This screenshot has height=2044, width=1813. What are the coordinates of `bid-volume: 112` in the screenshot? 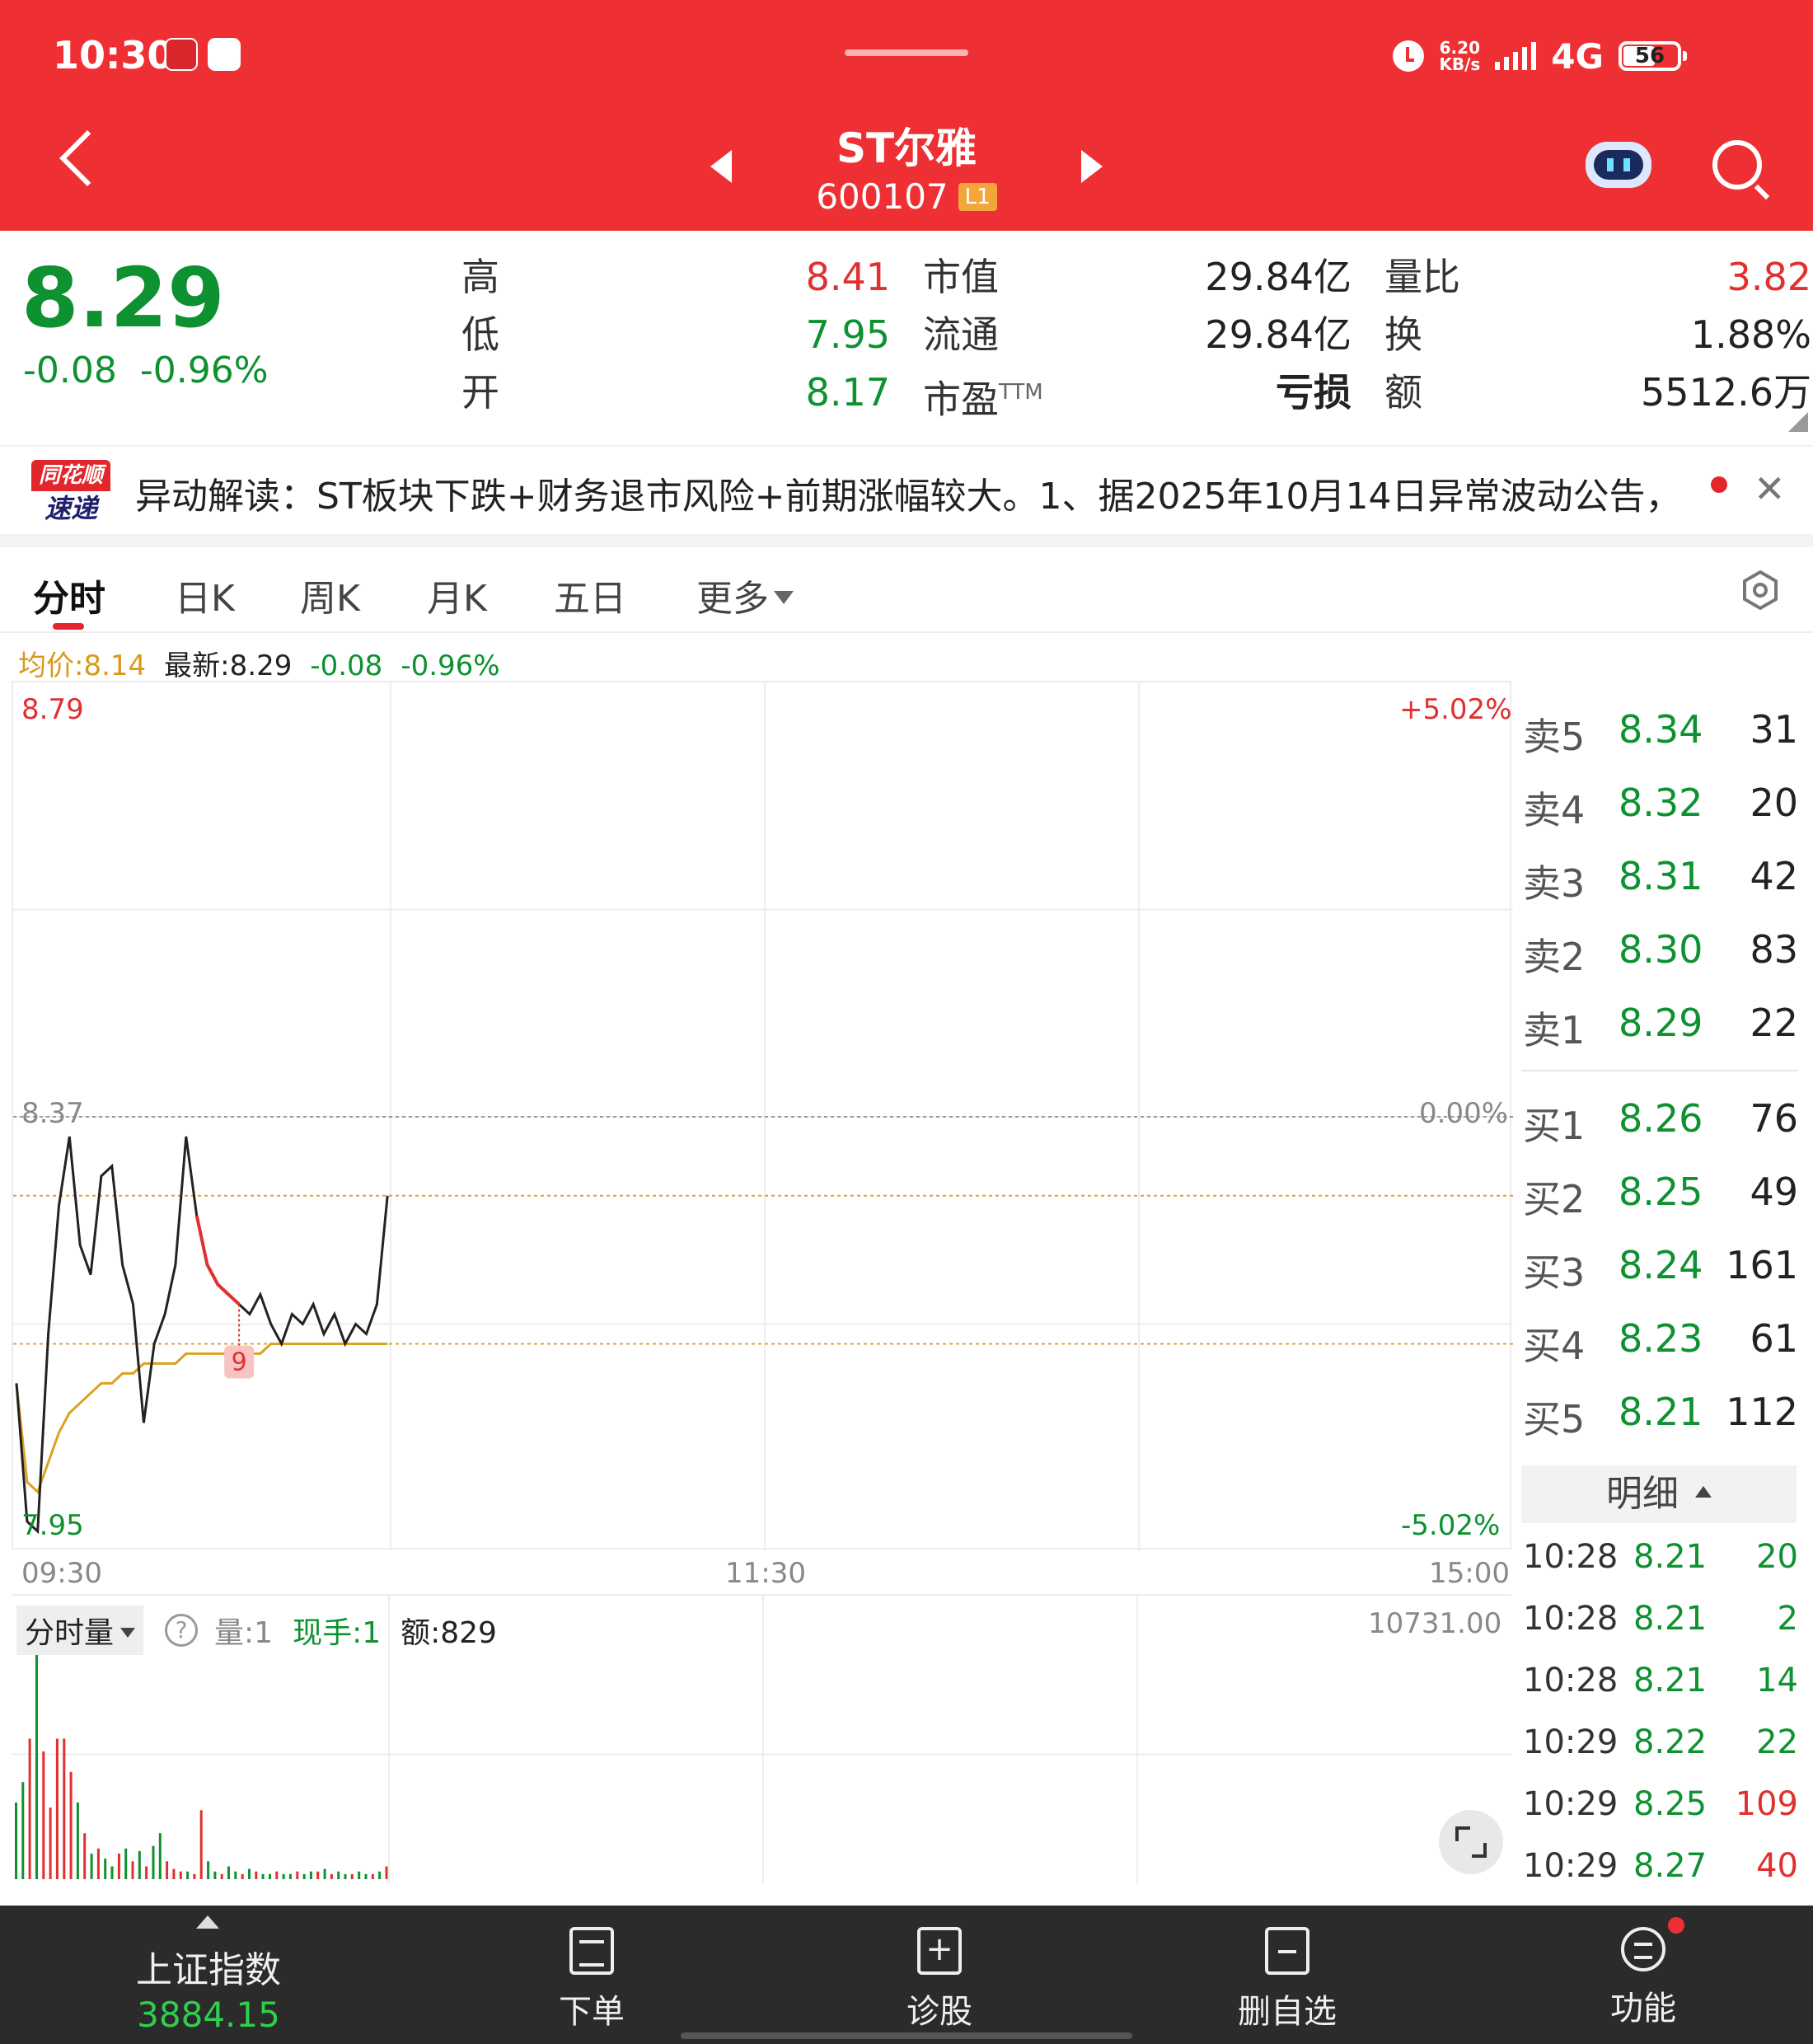 It's located at (1762, 1412).